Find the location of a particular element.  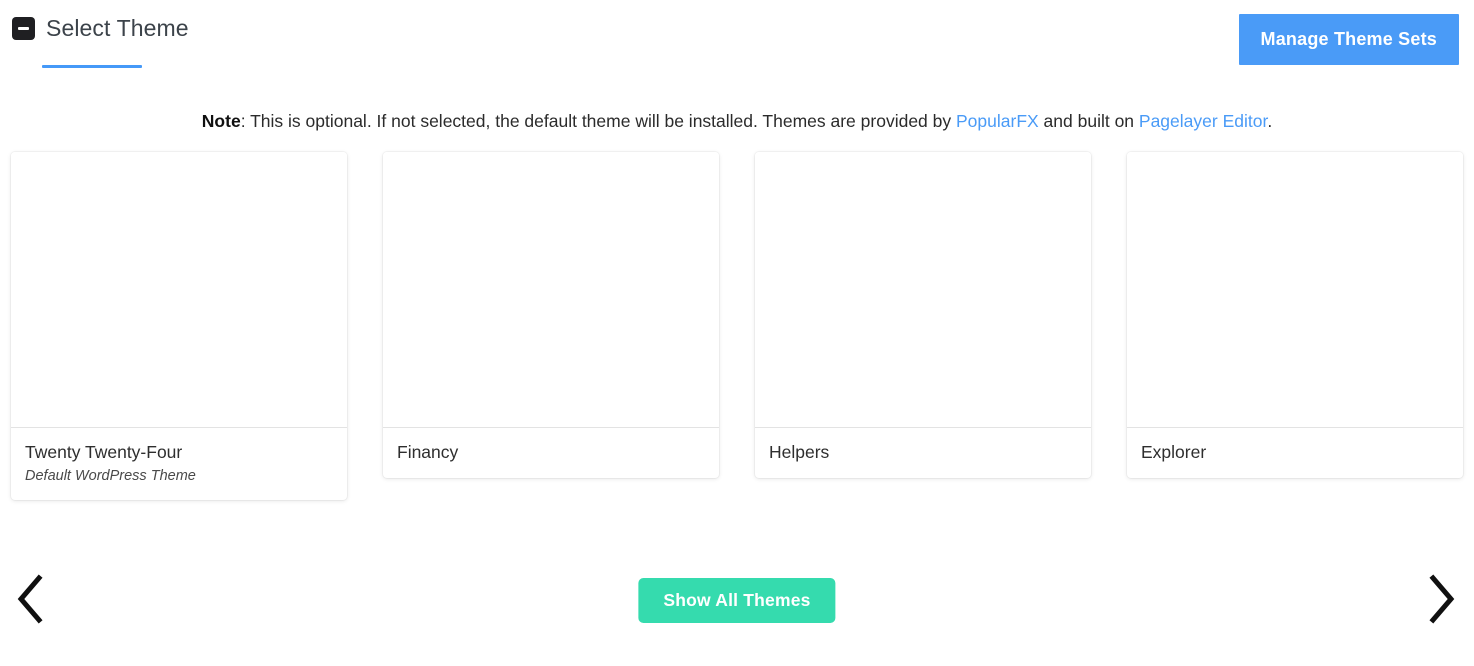

theme-card: Financy is located at coordinates (551, 315).